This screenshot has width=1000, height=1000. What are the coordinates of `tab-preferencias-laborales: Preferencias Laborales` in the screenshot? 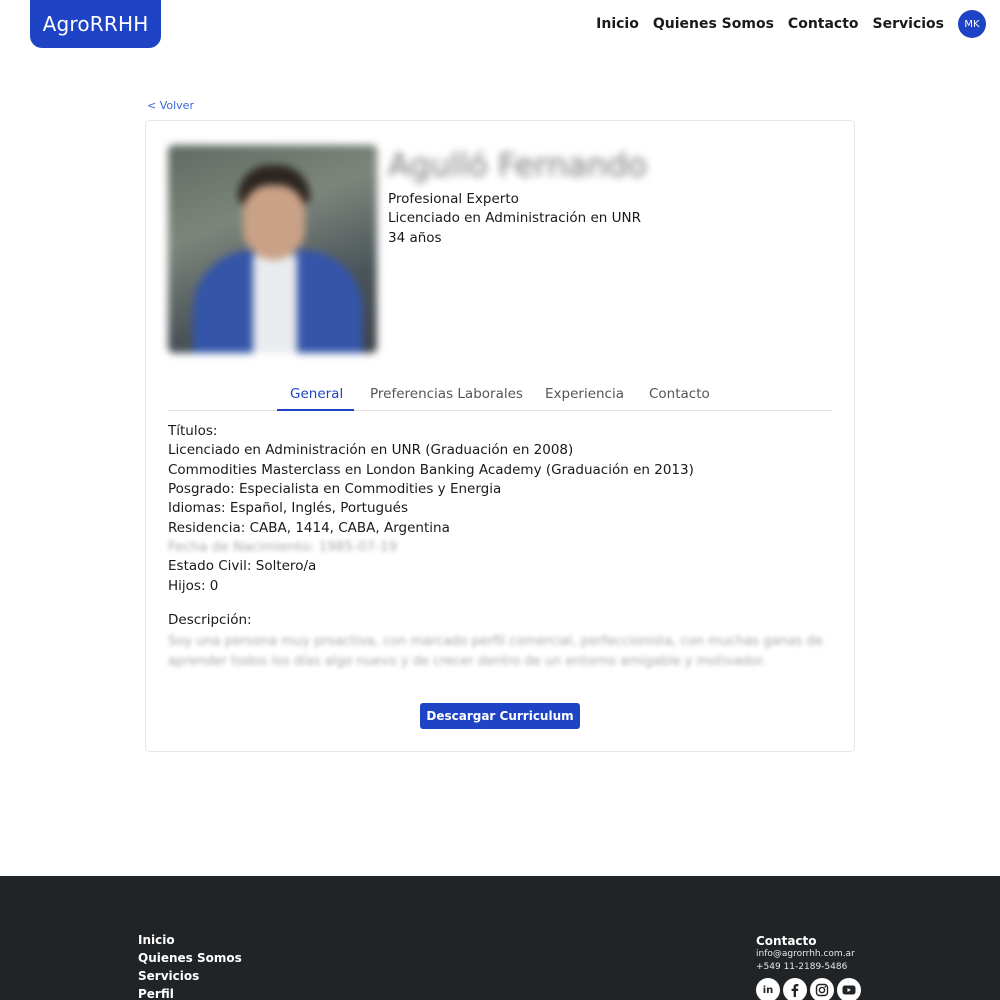 It's located at (446, 394).